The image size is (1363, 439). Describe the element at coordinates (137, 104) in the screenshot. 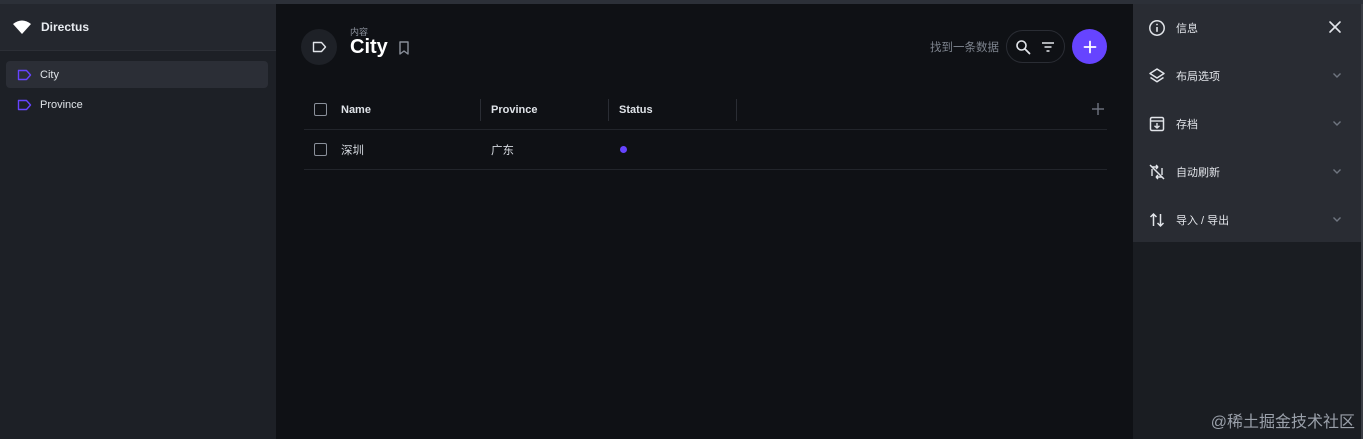

I see `sidebar-item-province: Province` at that location.